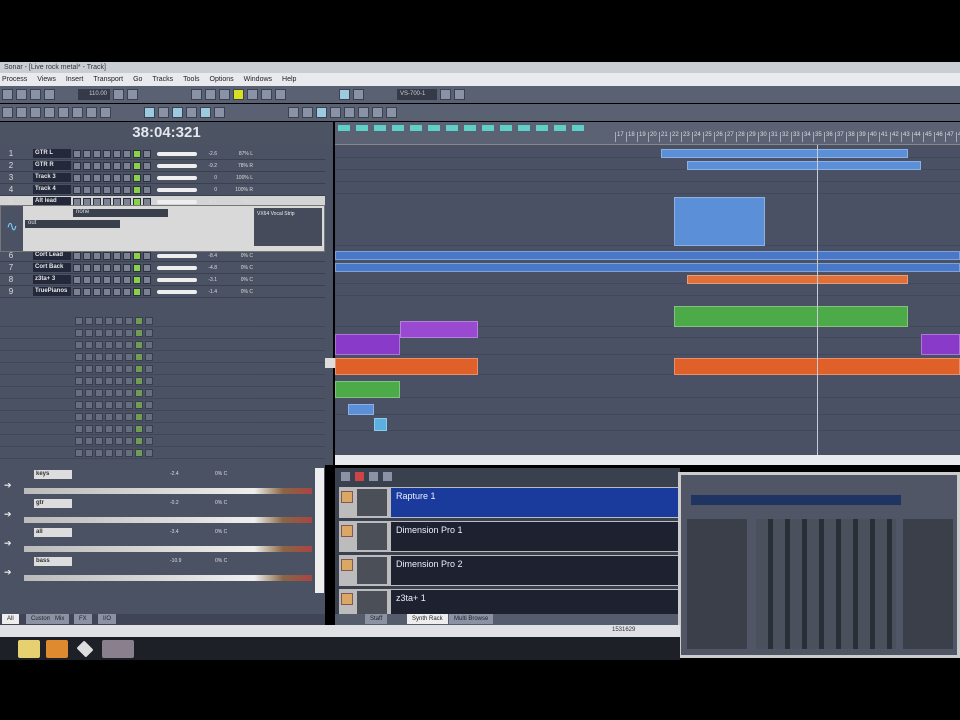 Image resolution: width=960 pixels, height=720 pixels. I want to click on write-button, so click(147, 267).